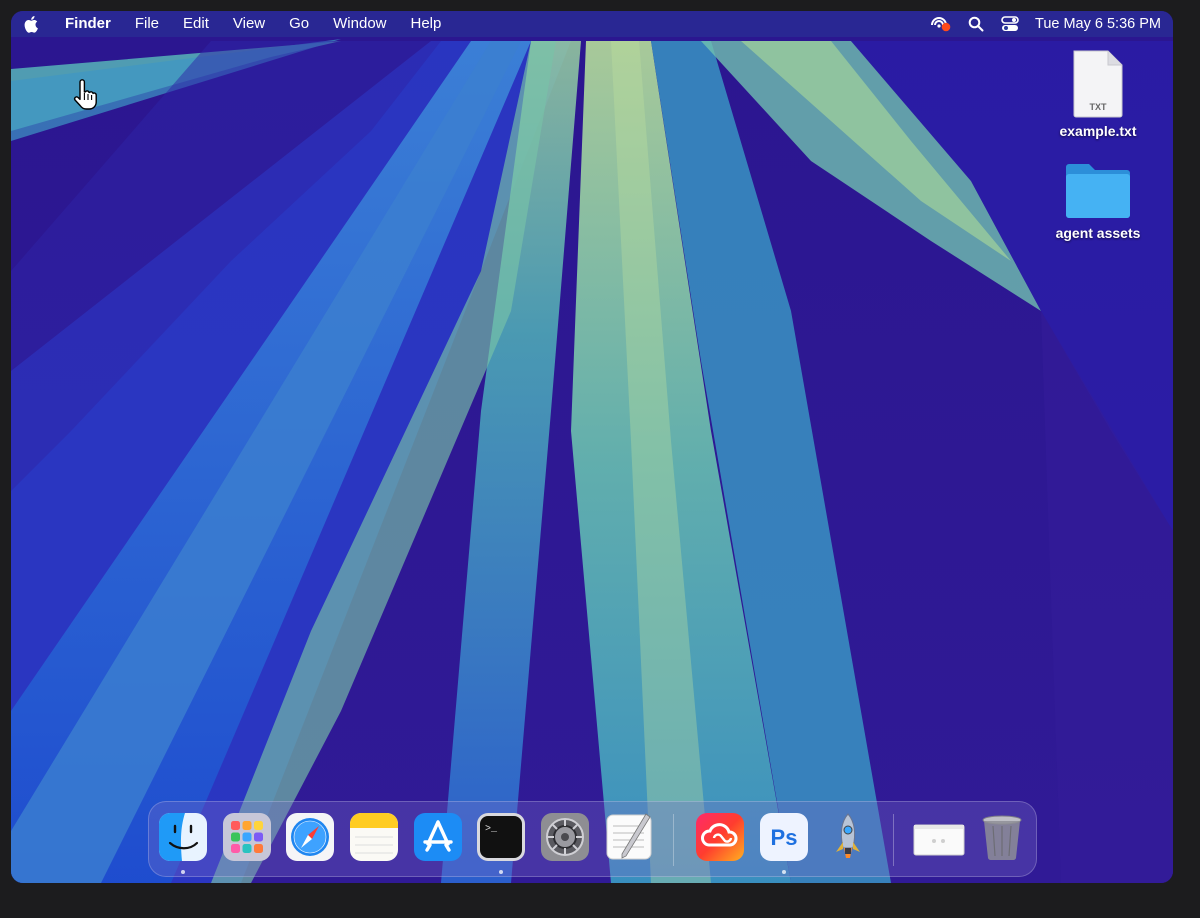 This screenshot has height=918, width=1200. Describe the element at coordinates (501, 872) in the screenshot. I see `terminal-running-indicator` at that location.